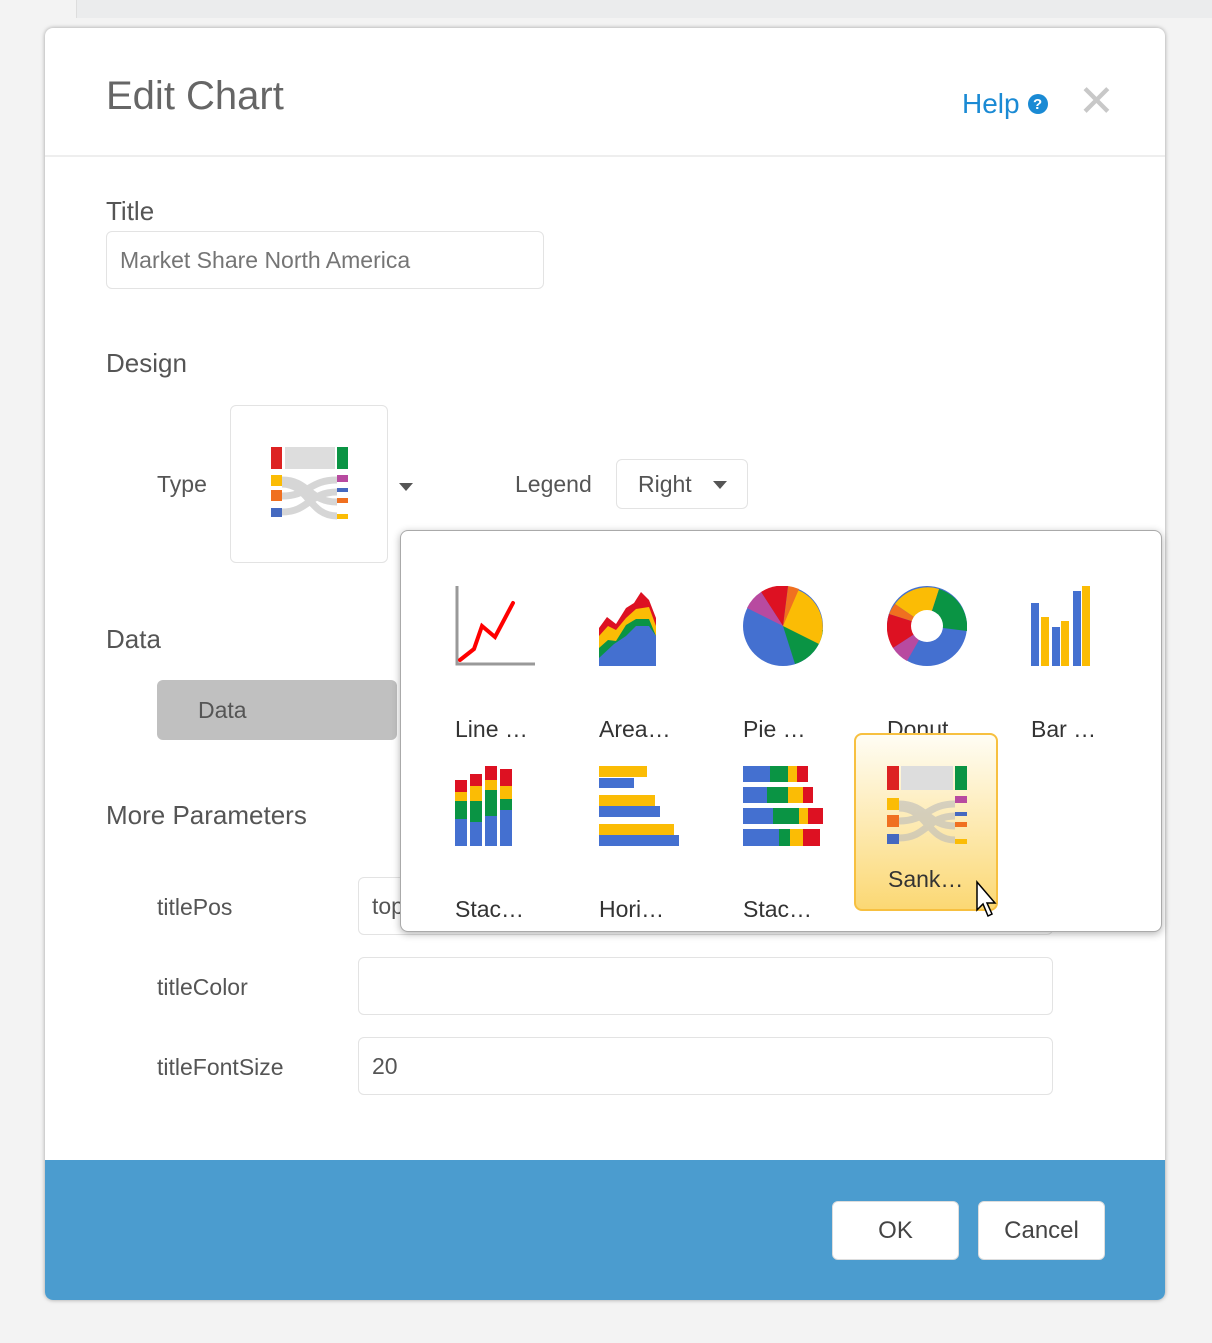  What do you see at coordinates (406, 487) in the screenshot?
I see `type-dropdown-caret-icon` at bounding box center [406, 487].